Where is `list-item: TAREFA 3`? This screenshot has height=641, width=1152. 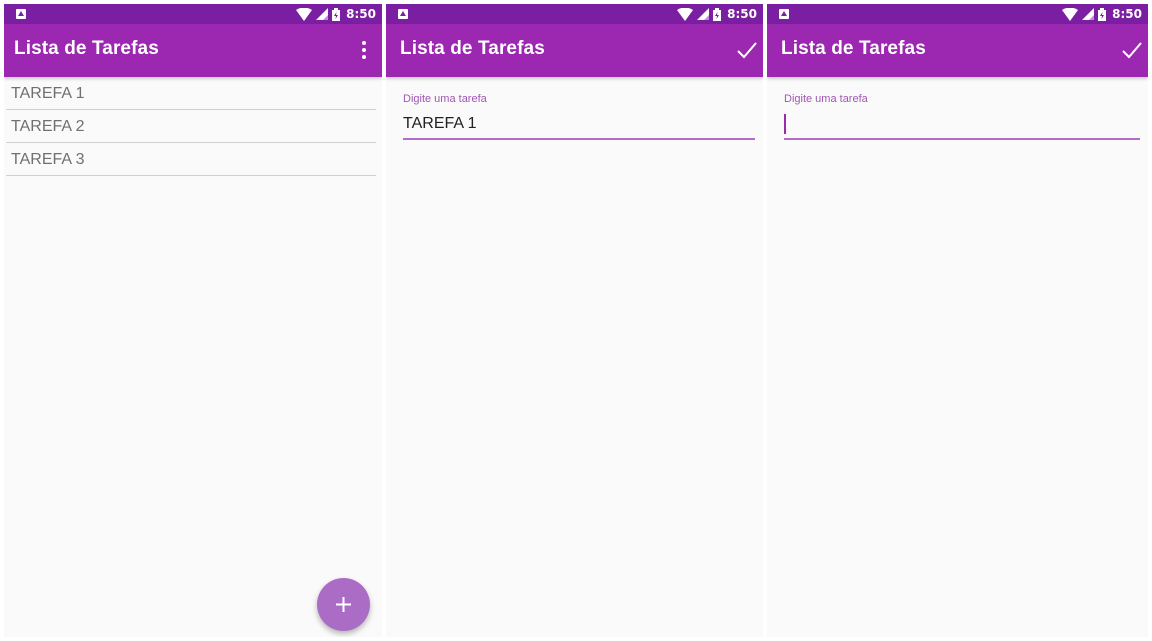 list-item: TAREFA 3 is located at coordinates (191, 159).